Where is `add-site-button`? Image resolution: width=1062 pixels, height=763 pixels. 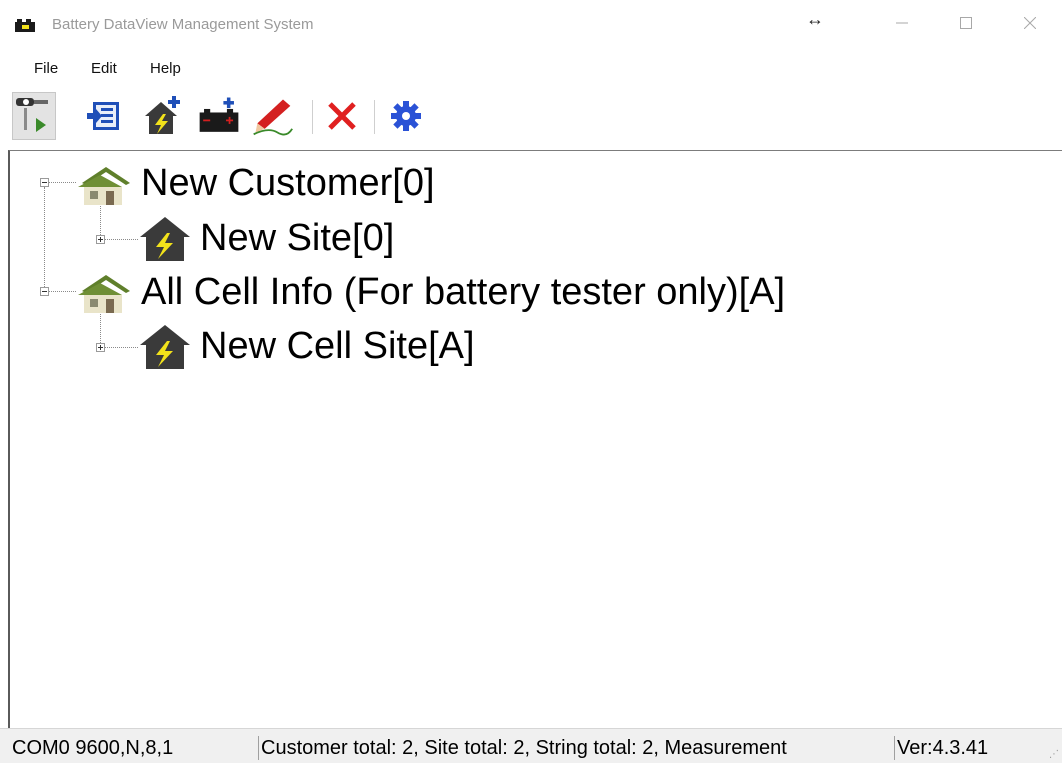 add-site-button is located at coordinates (162, 116).